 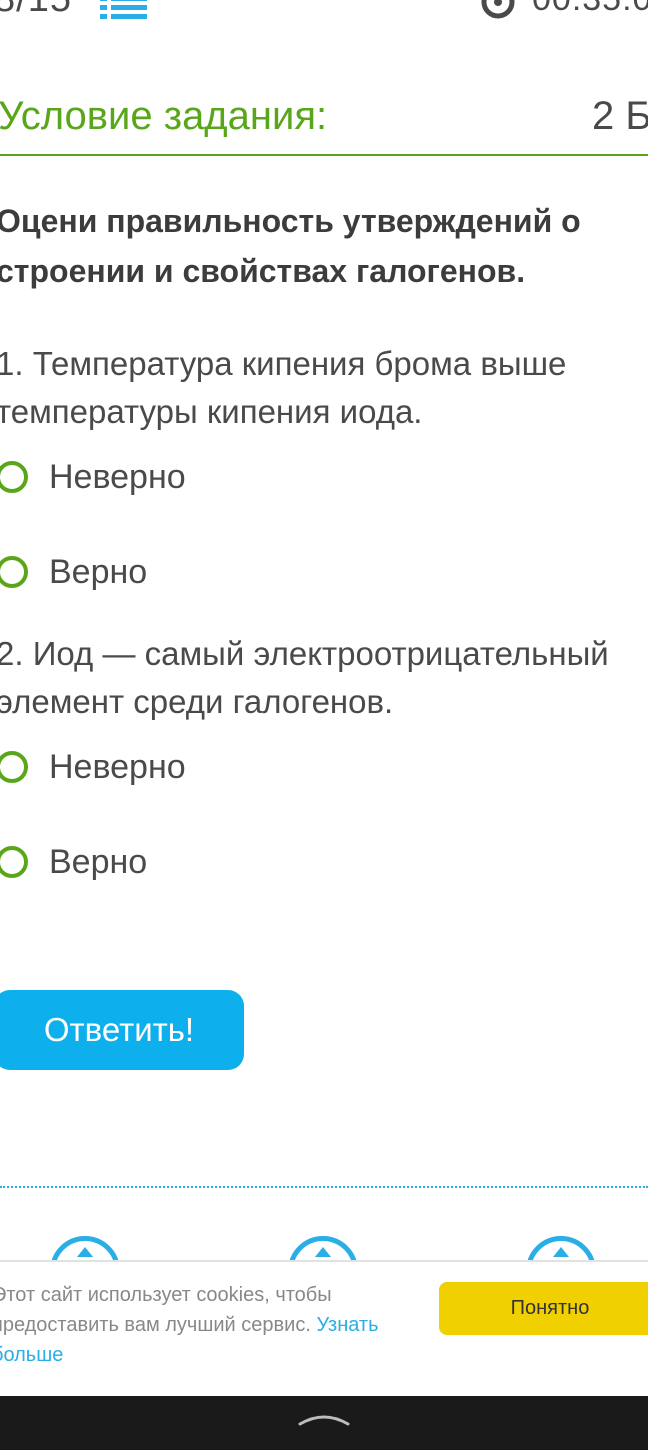 What do you see at coordinates (324, 155) in the screenshot?
I see `header-divider` at bounding box center [324, 155].